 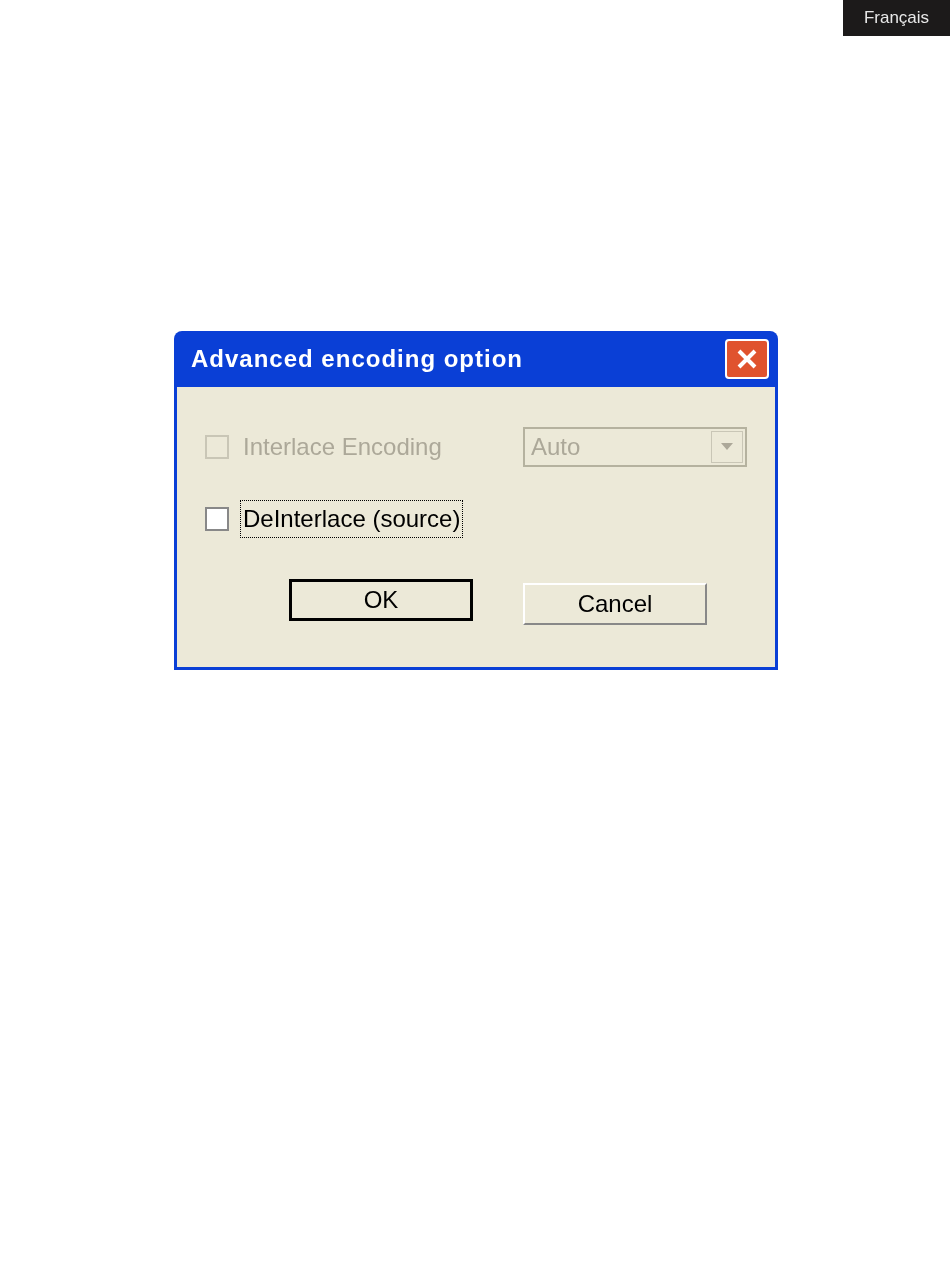 I want to click on dropdown-arrow-icon, so click(x=727, y=447).